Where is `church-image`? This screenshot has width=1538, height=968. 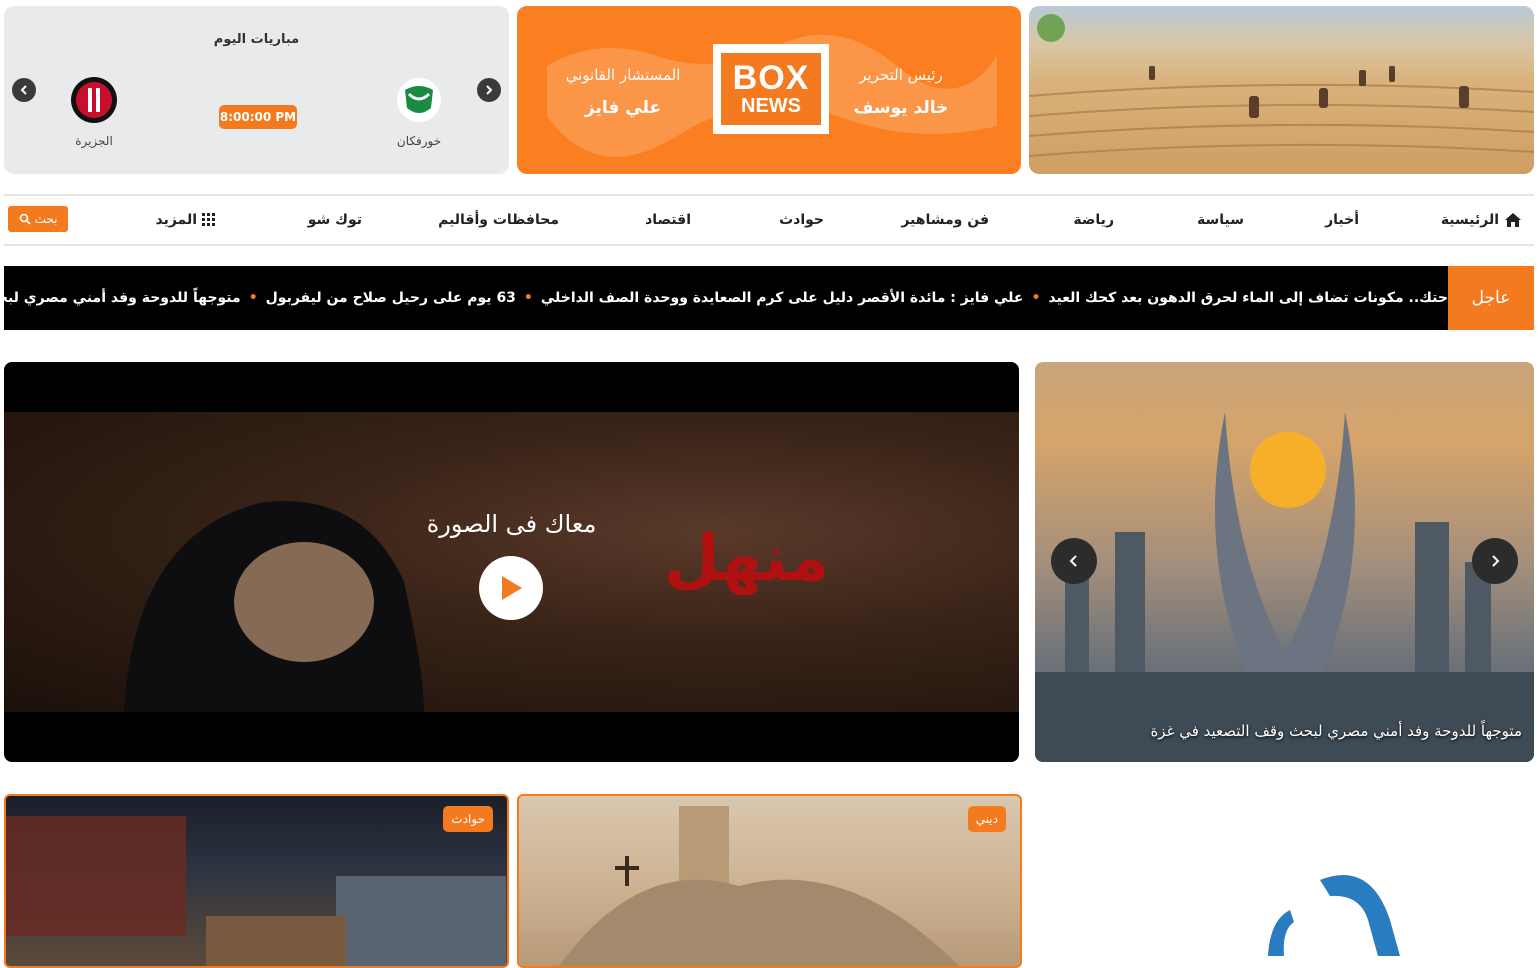 church-image is located at coordinates (759, 886).